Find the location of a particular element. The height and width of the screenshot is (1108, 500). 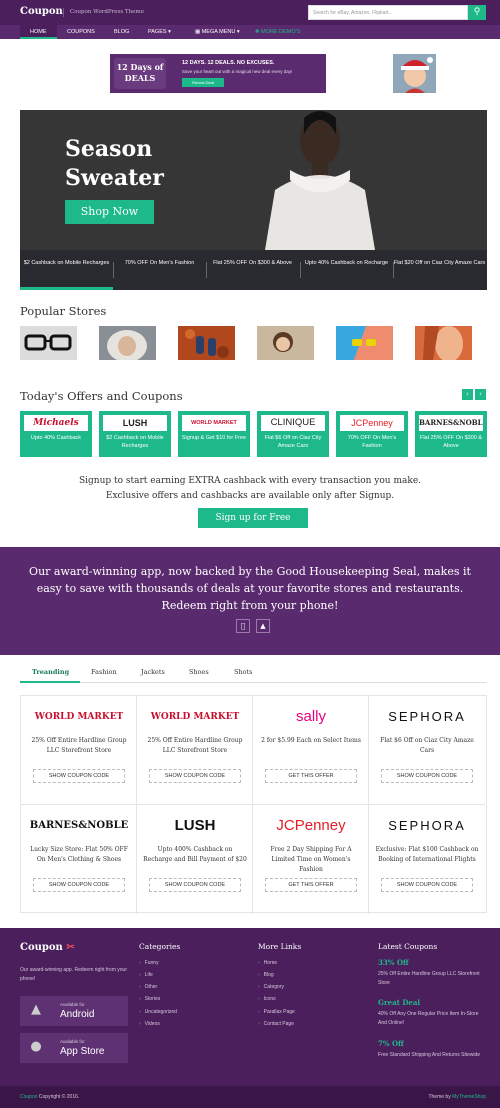

hero-tab-1: $2 Cashback on Mobile Recharges is located at coordinates (66, 263).